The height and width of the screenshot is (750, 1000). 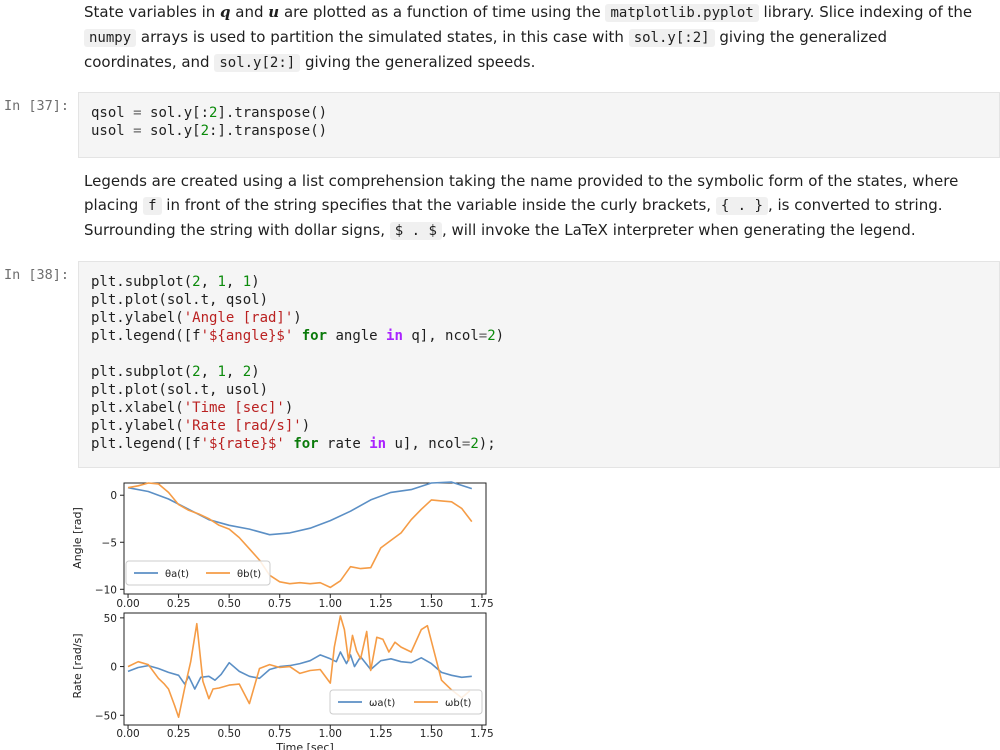 I want to click on code-token: );, so click(x=487, y=444).